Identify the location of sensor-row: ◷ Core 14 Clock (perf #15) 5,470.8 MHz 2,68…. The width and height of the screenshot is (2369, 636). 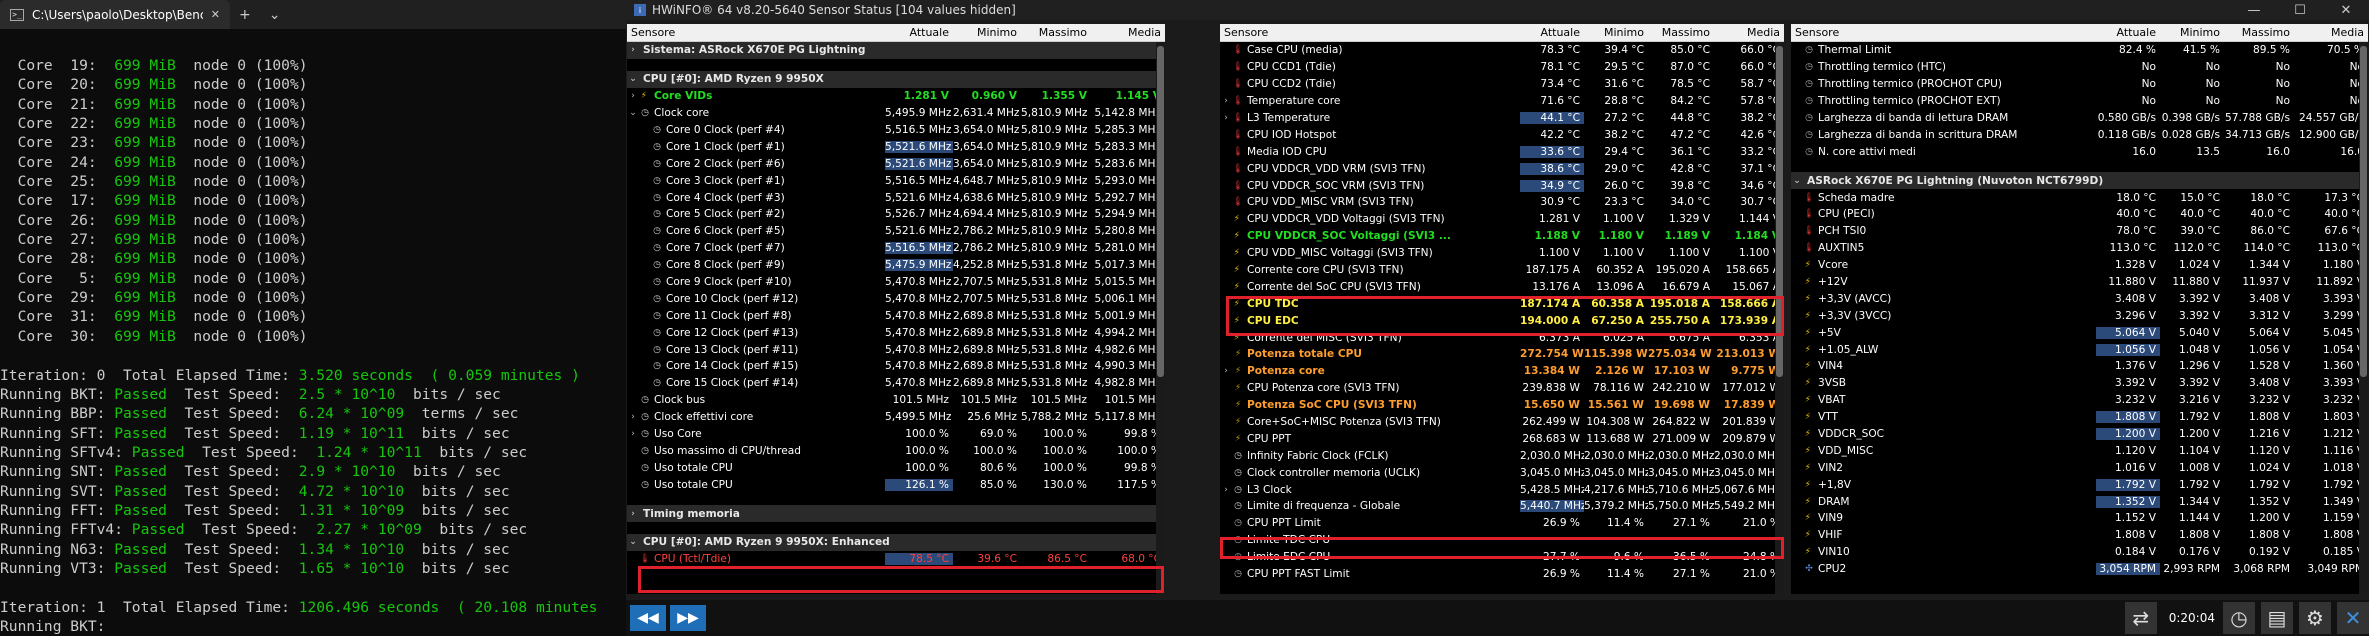
(896, 366).